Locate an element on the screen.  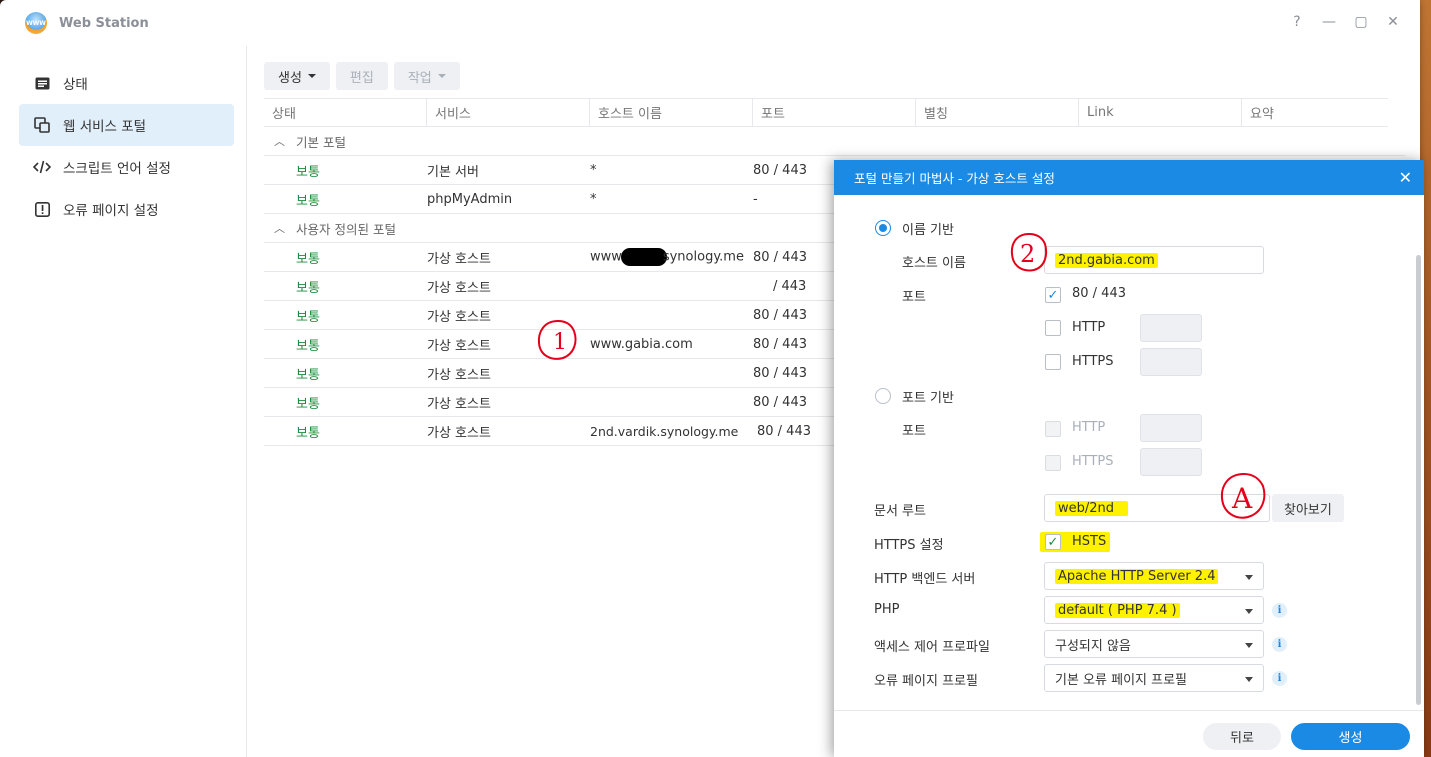
column-header: 서비스 is located at coordinates (508, 112).